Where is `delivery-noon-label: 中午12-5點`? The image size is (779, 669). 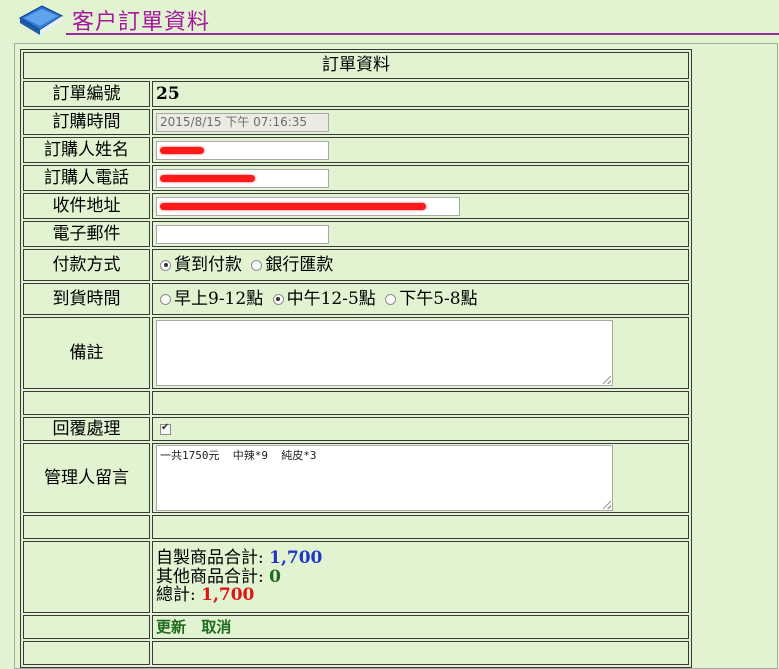
delivery-noon-label: 中午12-5點 is located at coordinates (331, 298).